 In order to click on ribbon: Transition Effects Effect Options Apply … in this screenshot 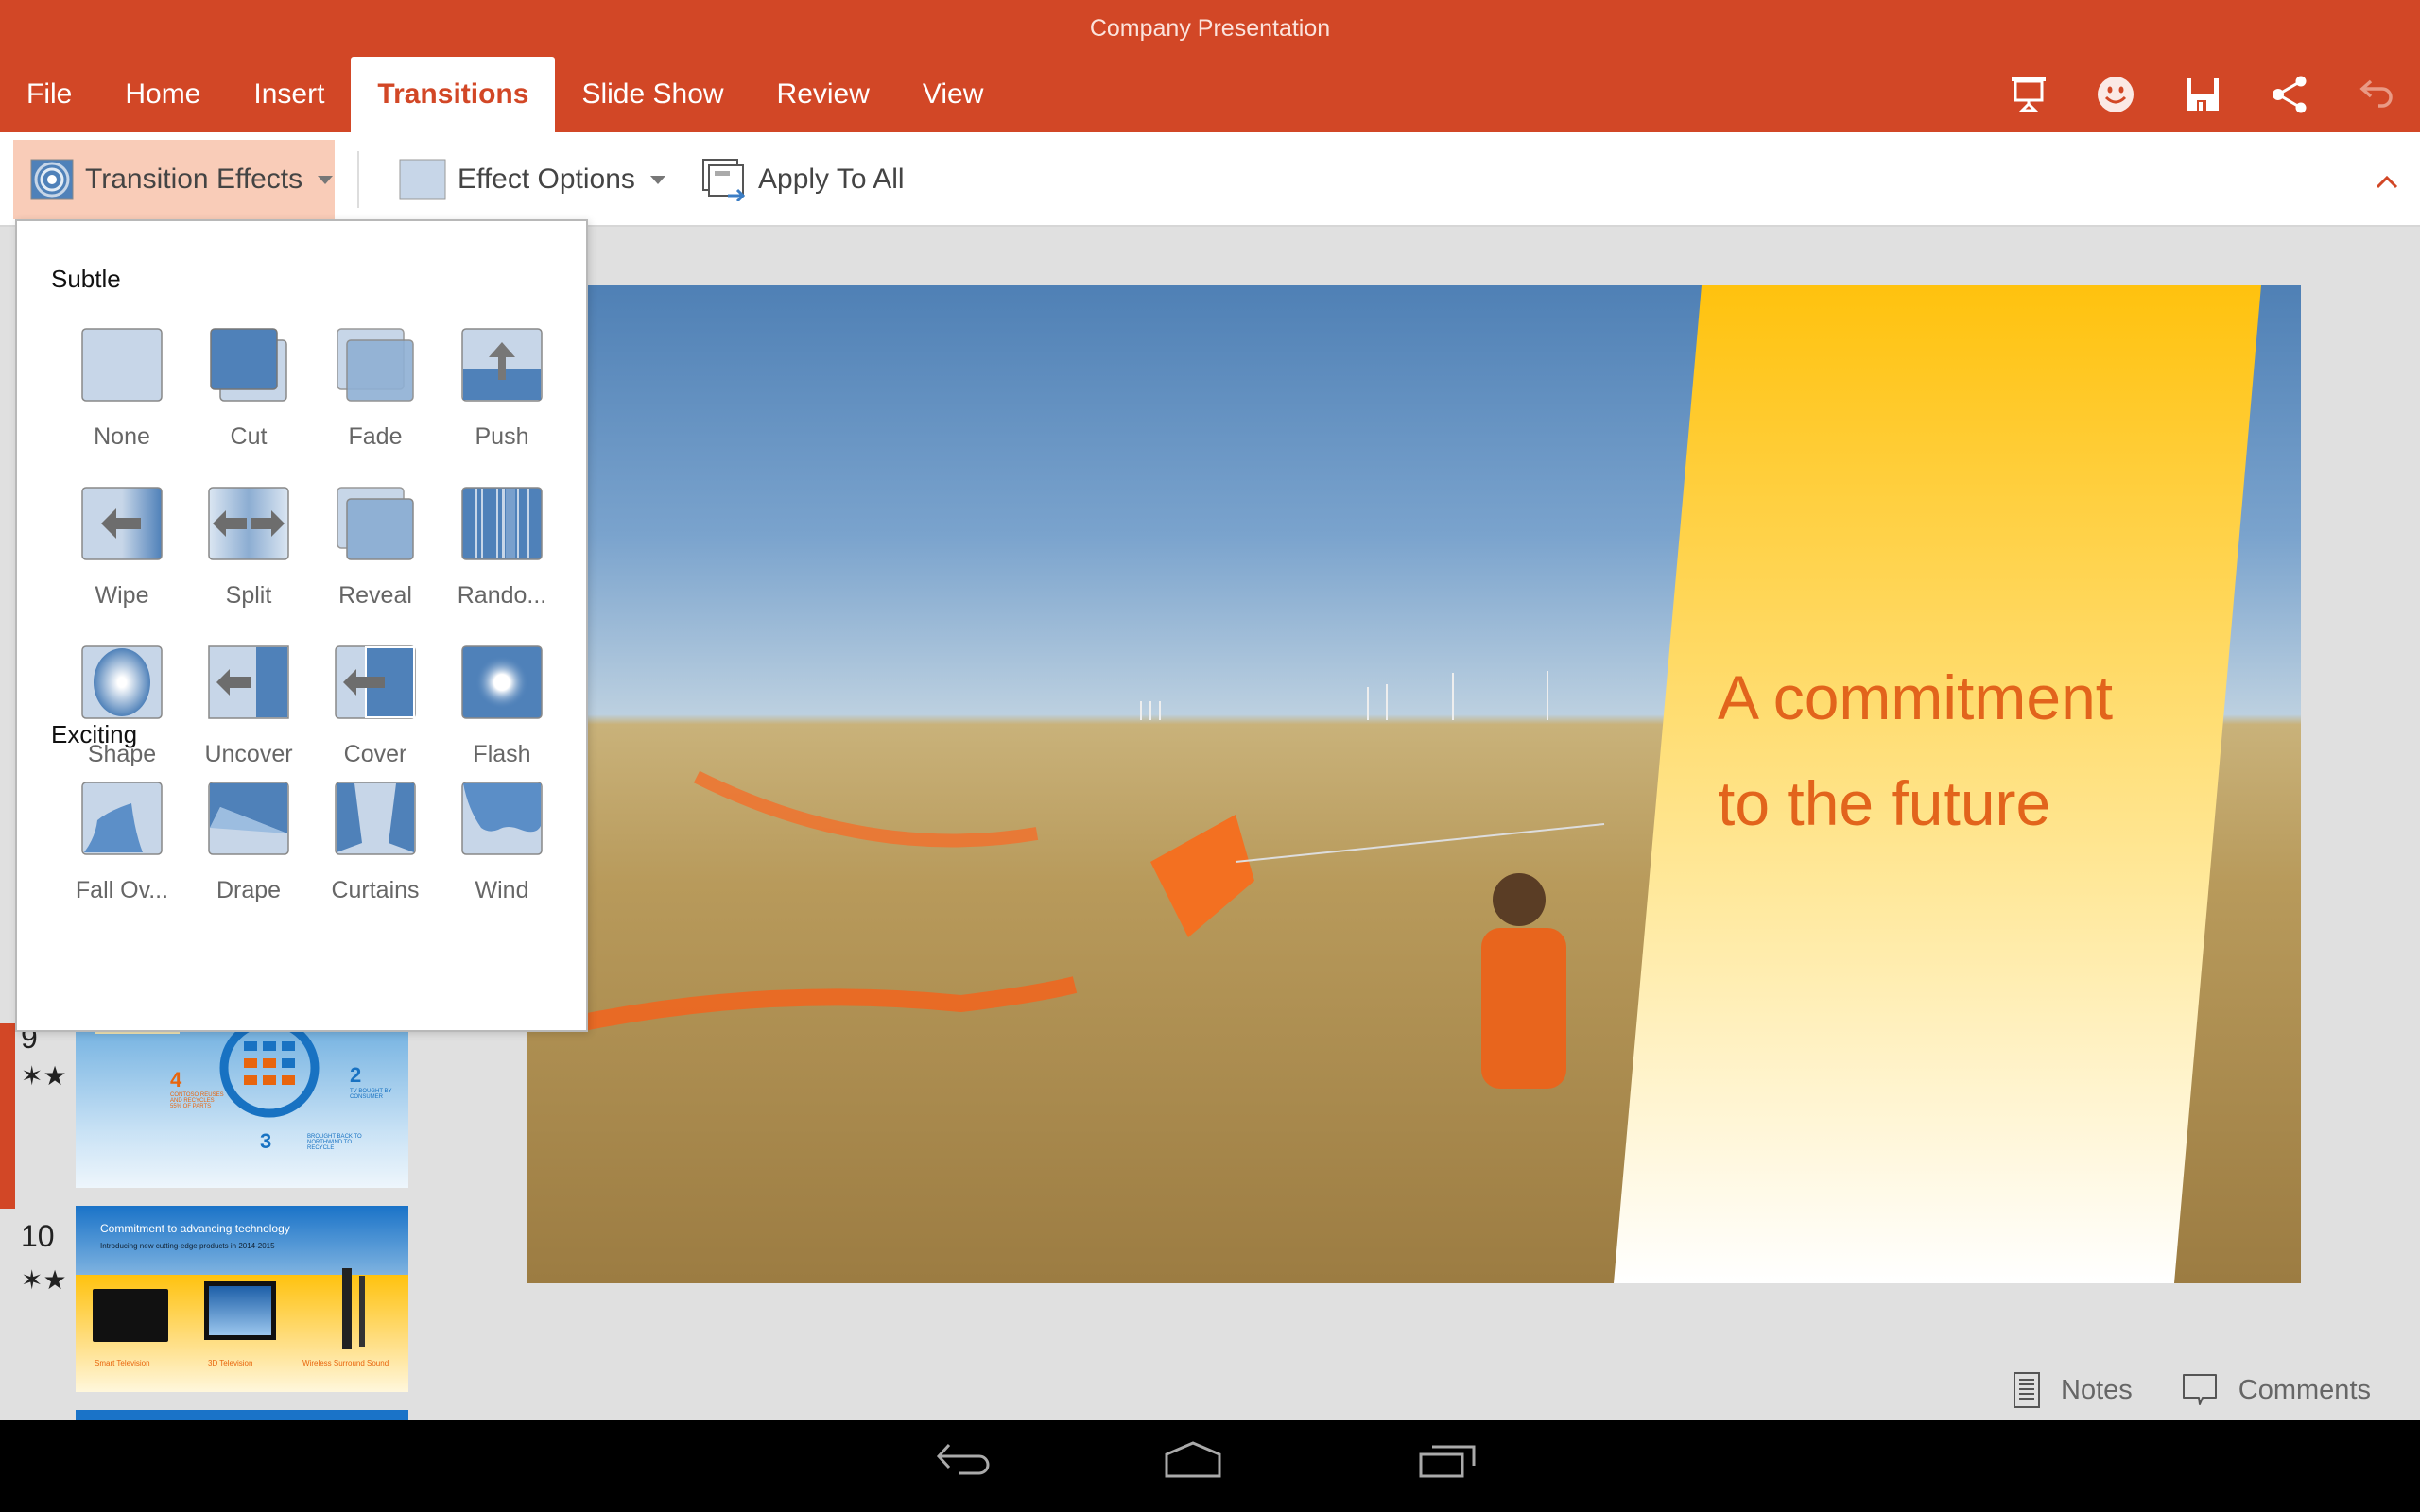, I will do `click(1210, 179)`.